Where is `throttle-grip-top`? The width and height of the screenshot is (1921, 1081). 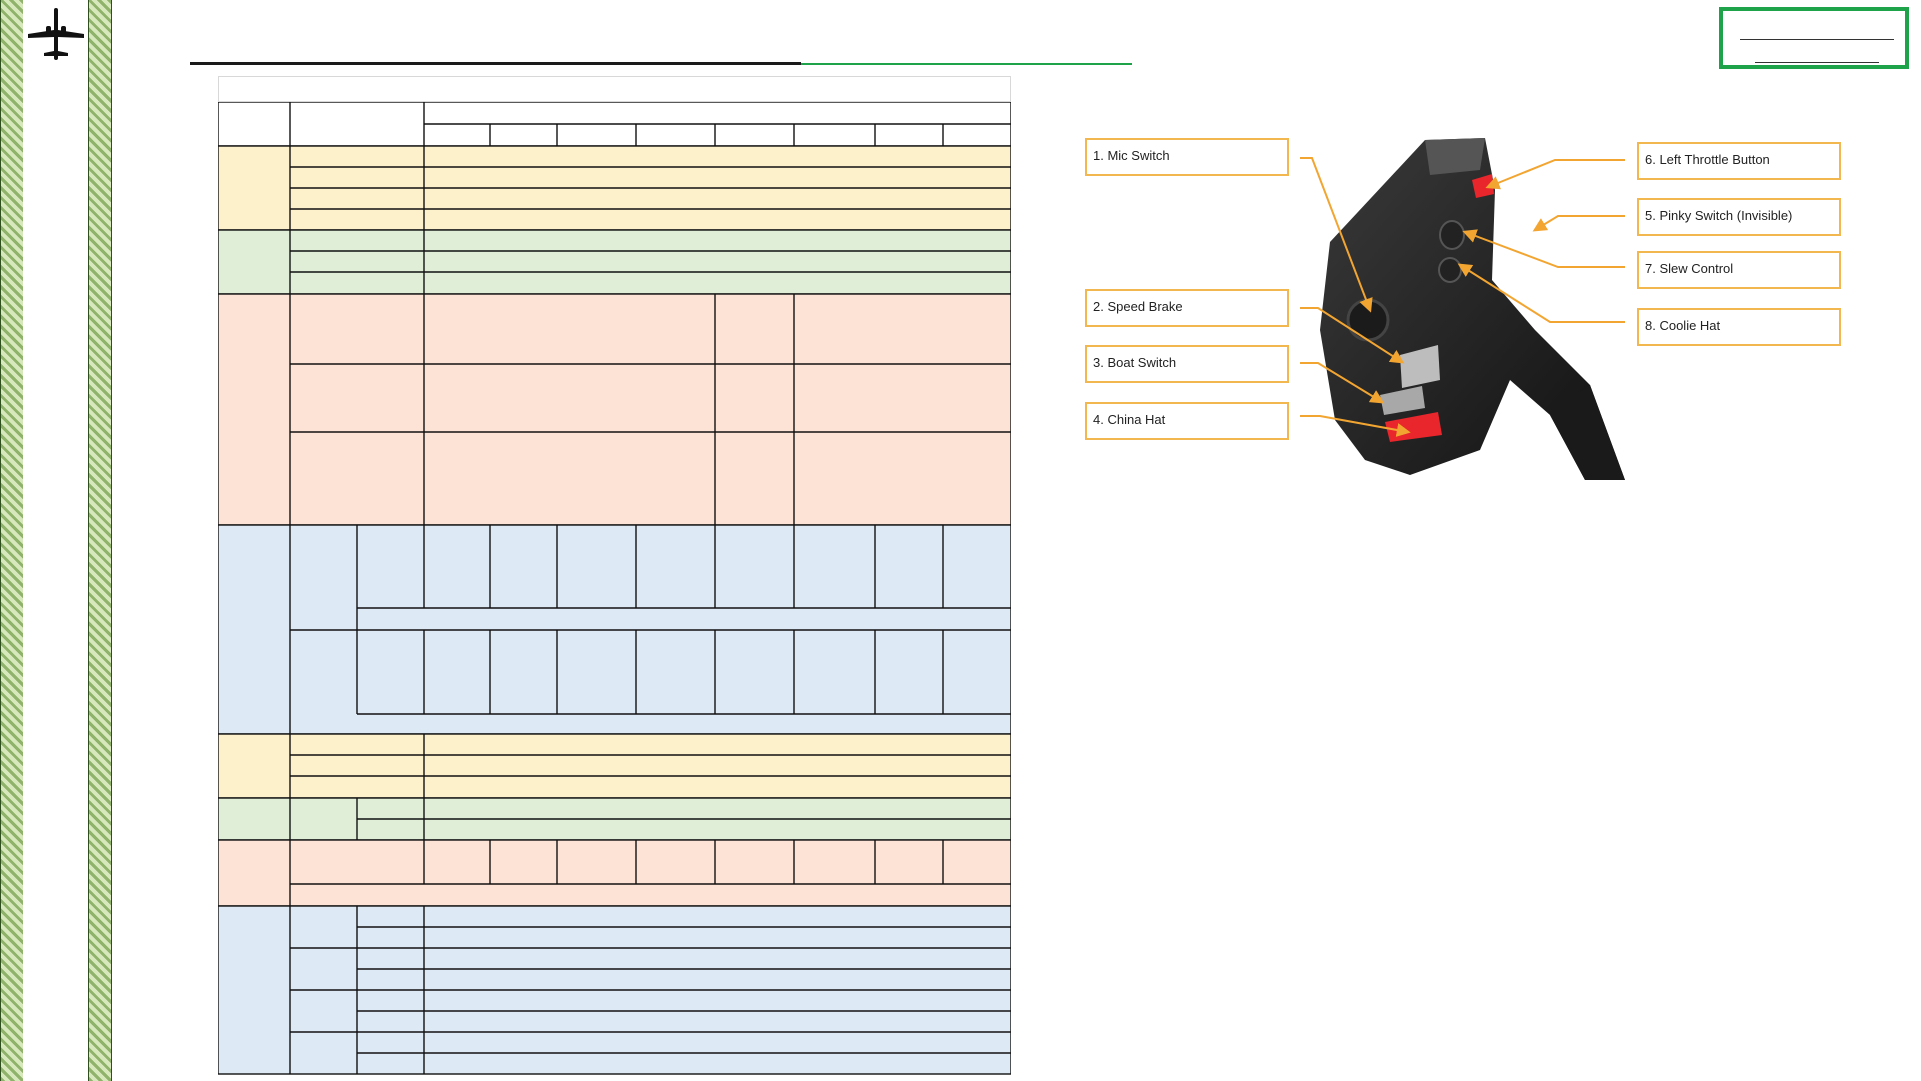
throttle-grip-top is located at coordinates (1455, 156).